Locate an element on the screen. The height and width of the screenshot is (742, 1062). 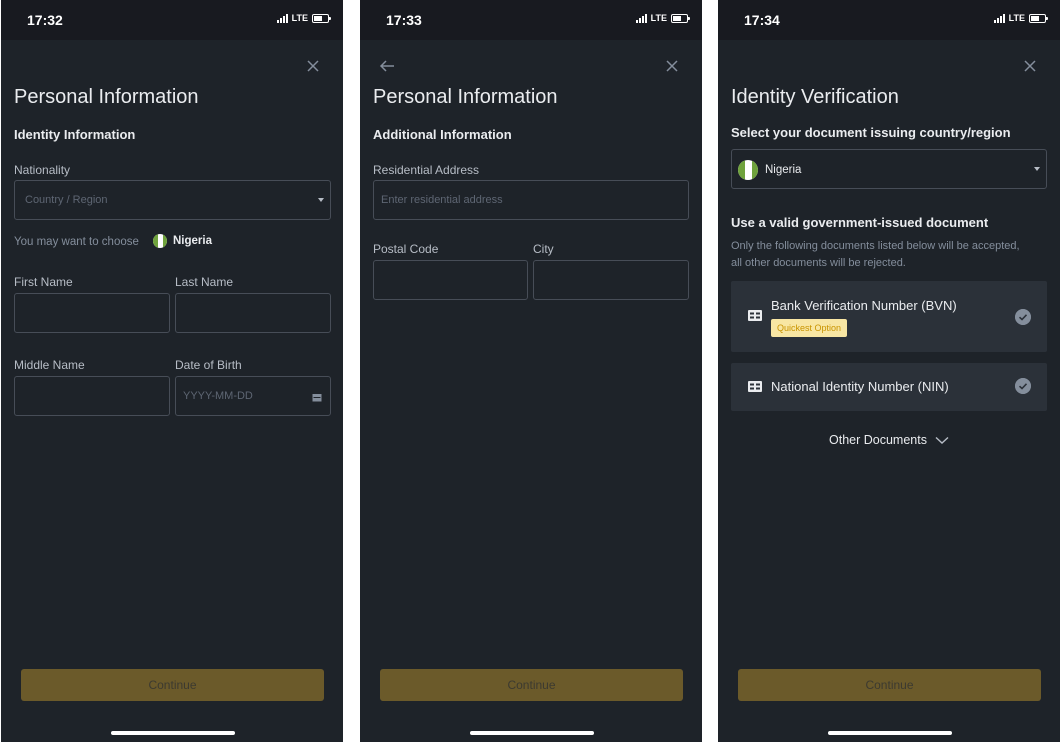
status-bar: 17:32 LTE is located at coordinates (172, 20).